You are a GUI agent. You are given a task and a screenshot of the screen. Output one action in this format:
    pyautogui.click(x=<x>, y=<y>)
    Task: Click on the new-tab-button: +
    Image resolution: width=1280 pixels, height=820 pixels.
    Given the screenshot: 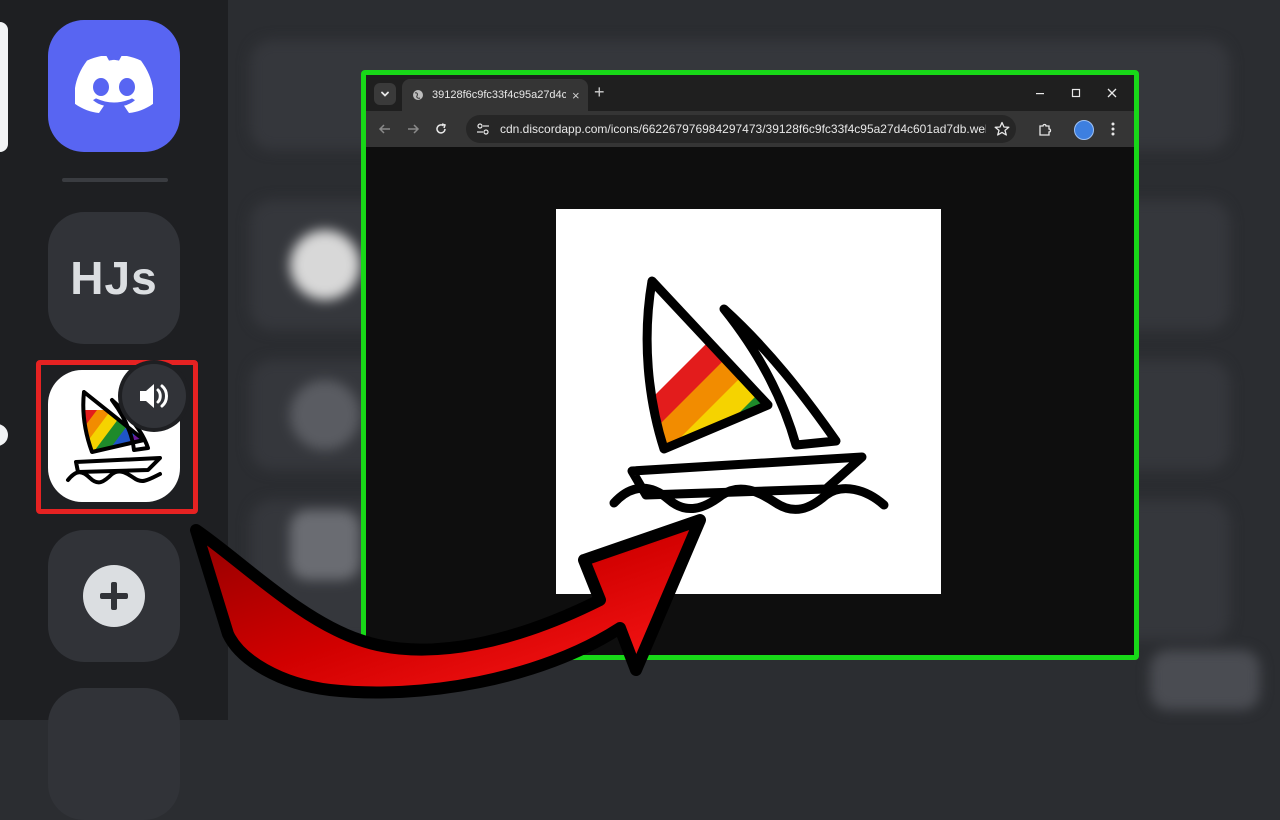 What is the action you would take?
    pyautogui.click(x=599, y=92)
    